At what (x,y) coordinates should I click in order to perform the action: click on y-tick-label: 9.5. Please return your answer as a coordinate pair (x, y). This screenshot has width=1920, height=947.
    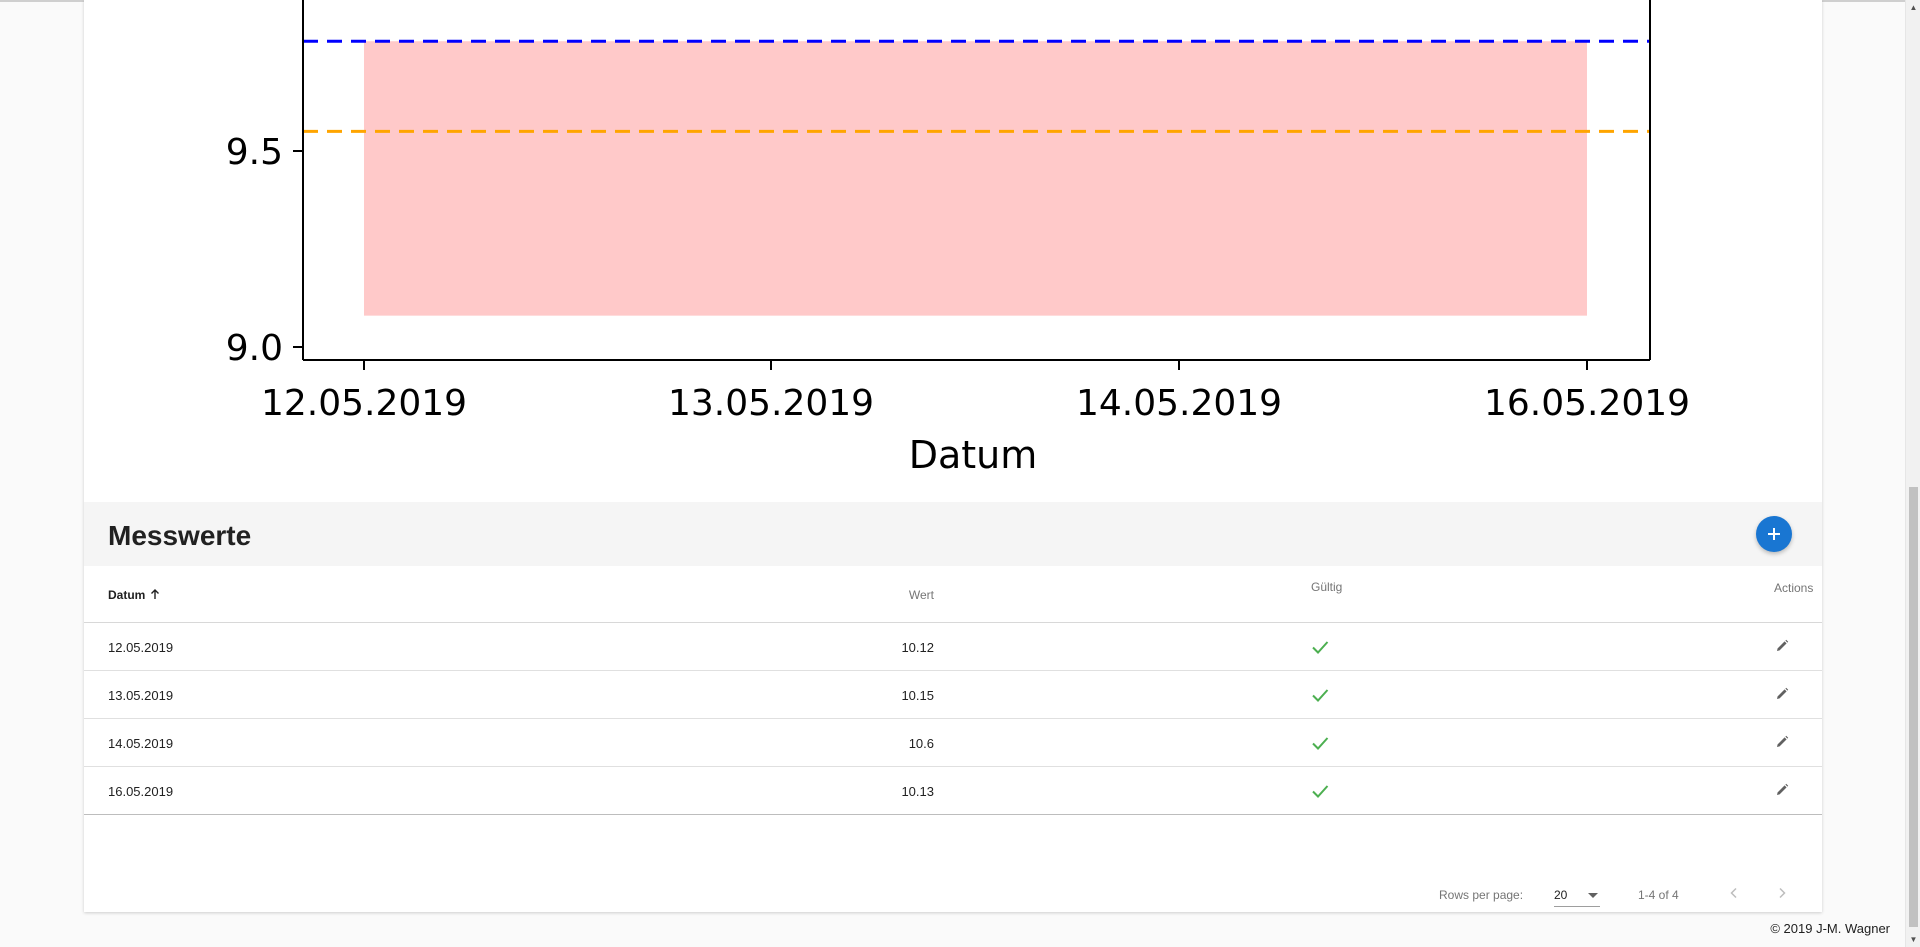
    Looking at the image, I should click on (254, 152).